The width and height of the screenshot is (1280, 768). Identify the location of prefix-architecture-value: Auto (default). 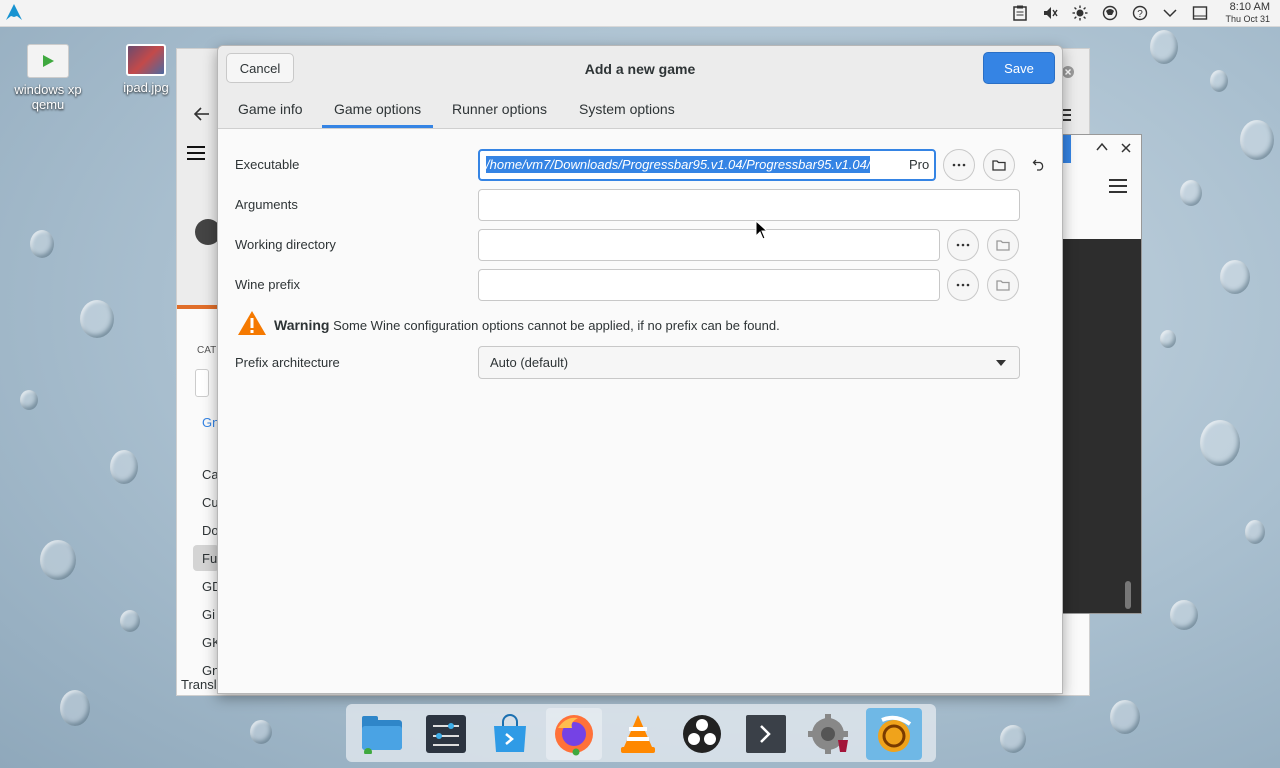
(529, 362).